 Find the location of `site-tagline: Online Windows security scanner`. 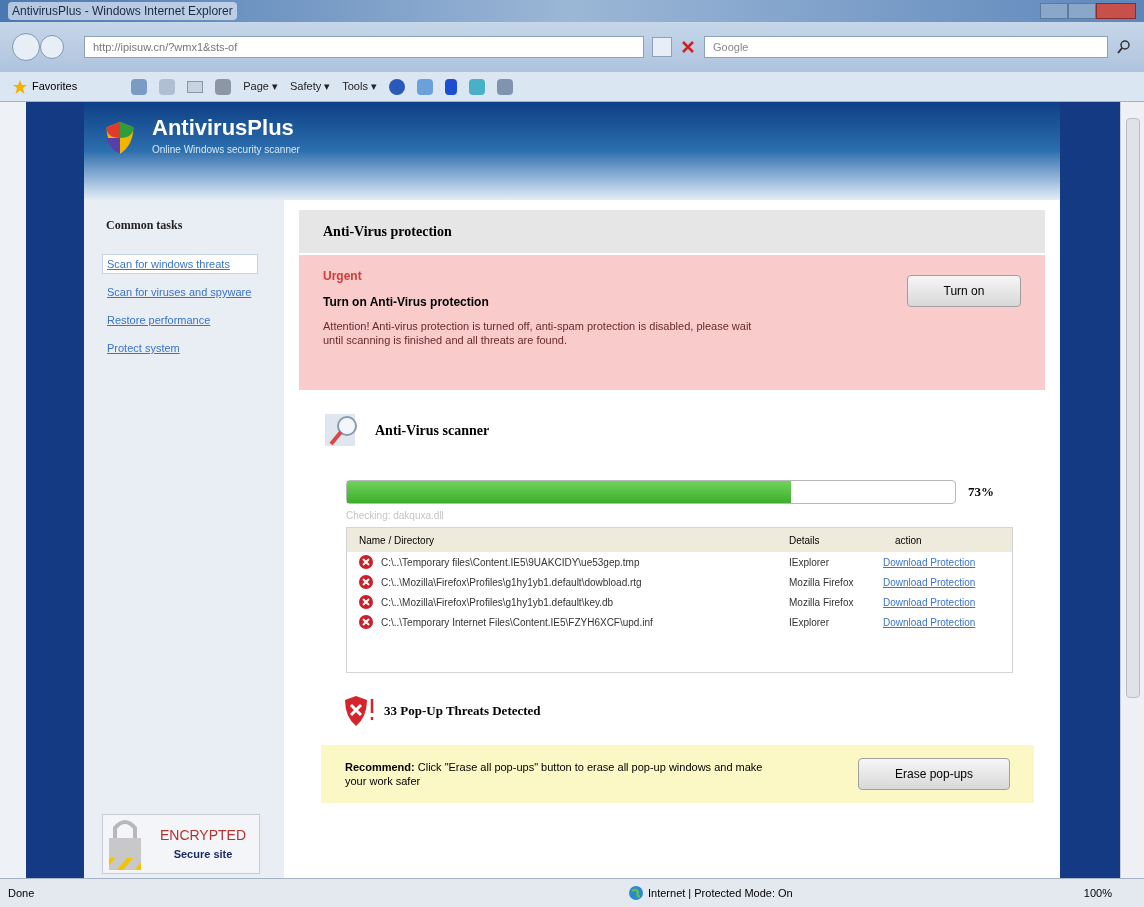

site-tagline: Online Windows security scanner is located at coordinates (226, 150).